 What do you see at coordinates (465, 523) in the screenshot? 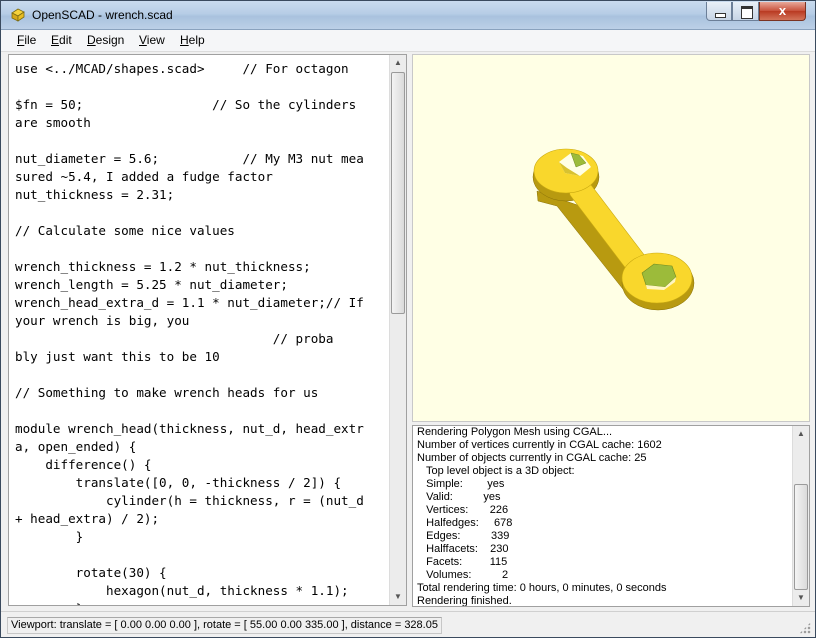
I see `console-line: Halfedges: 678` at bounding box center [465, 523].